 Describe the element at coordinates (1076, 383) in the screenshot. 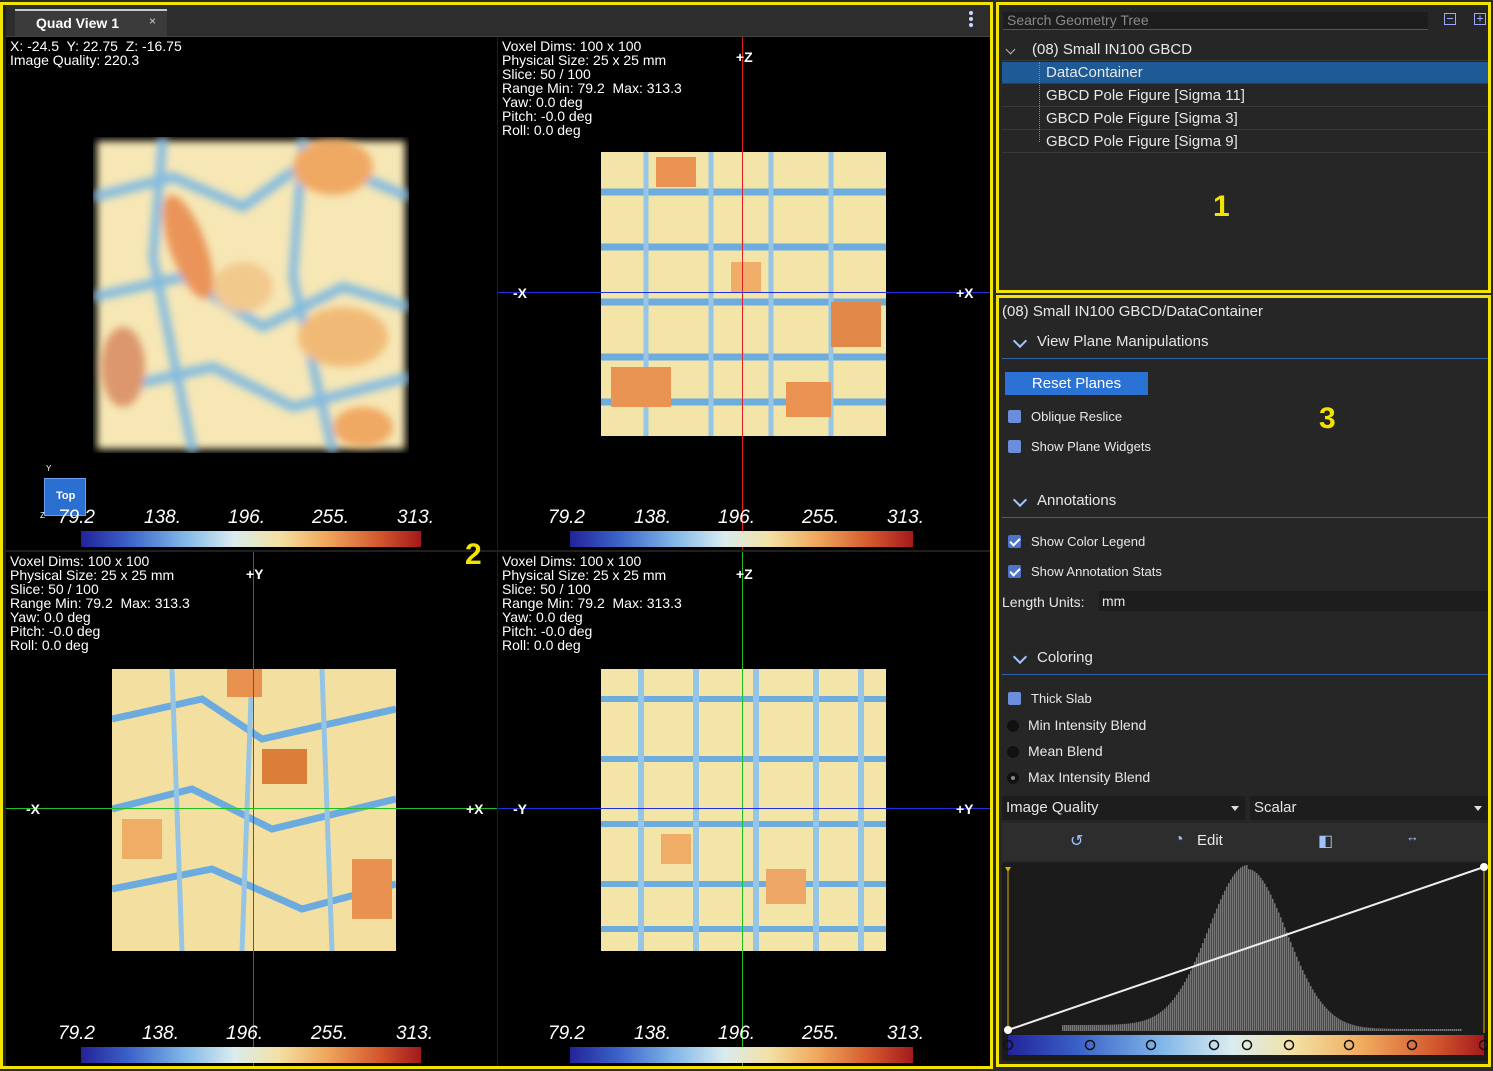

I see `reset-planes-button: Reset Planes` at that location.